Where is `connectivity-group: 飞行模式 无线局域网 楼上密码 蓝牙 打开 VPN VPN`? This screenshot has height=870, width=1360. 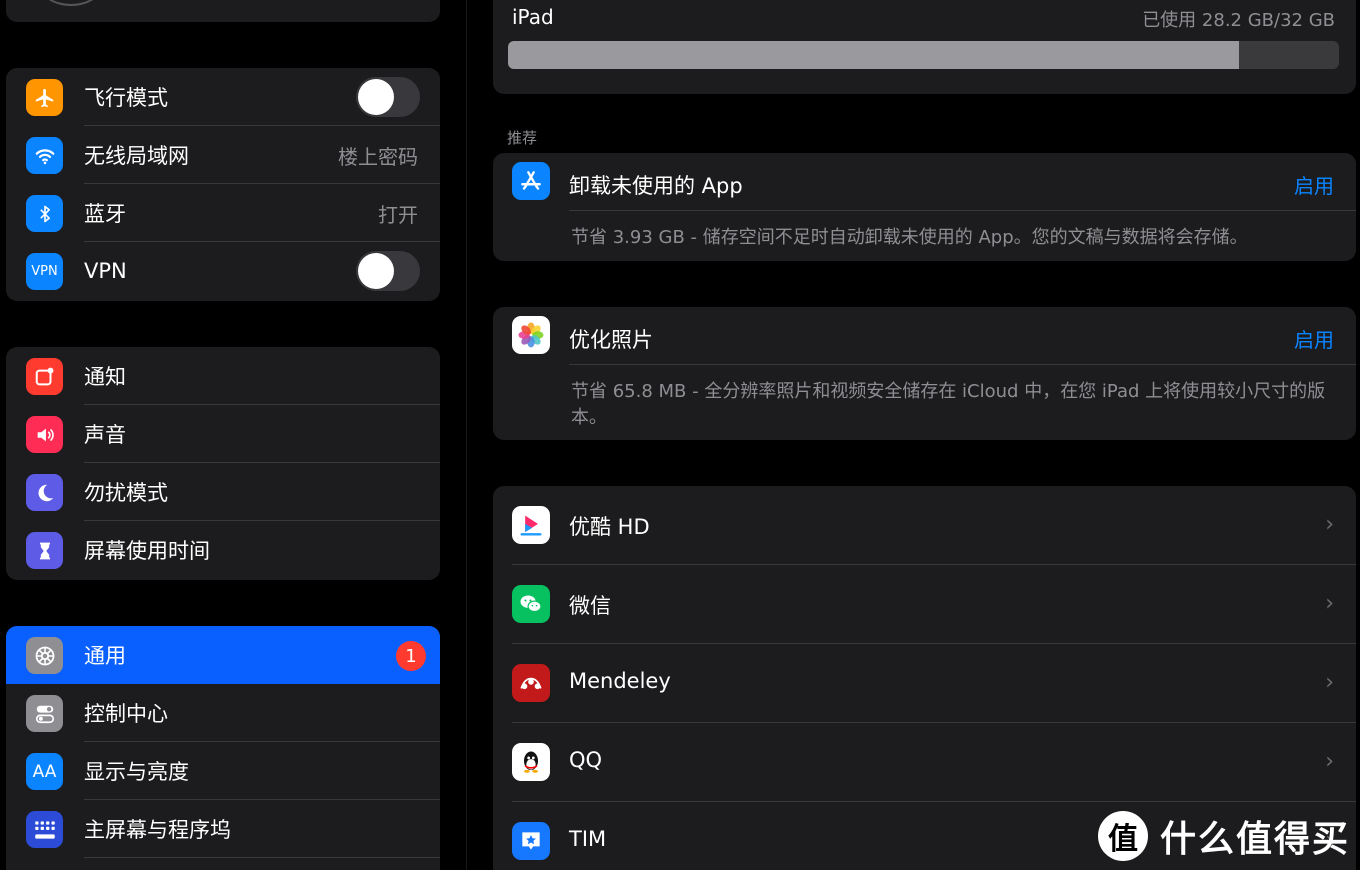
connectivity-group: 飞行模式 无线局域网 楼上密码 蓝牙 打开 VPN VPN is located at coordinates (223, 184).